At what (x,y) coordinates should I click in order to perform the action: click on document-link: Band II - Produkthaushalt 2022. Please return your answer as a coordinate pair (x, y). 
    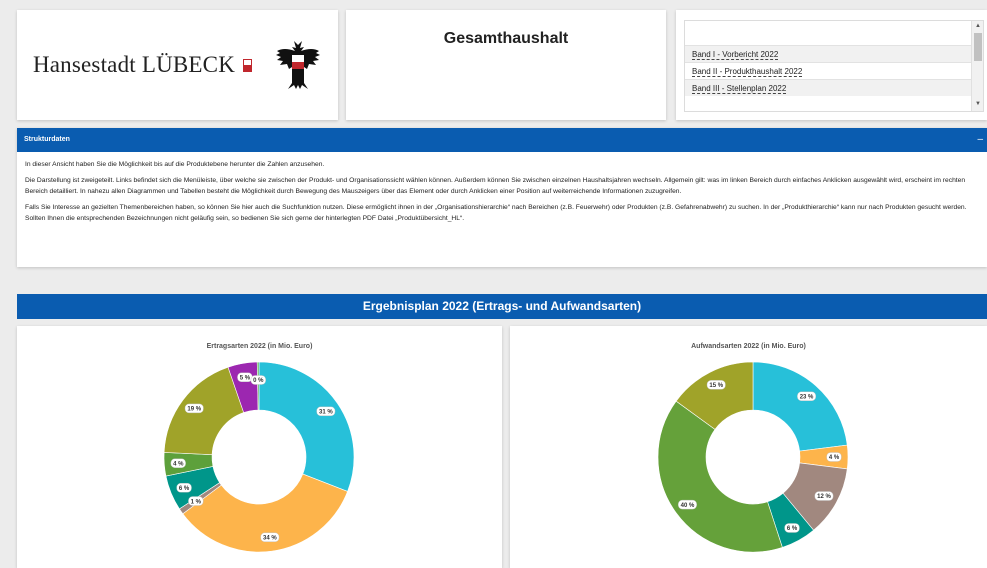
    Looking at the image, I should click on (829, 70).